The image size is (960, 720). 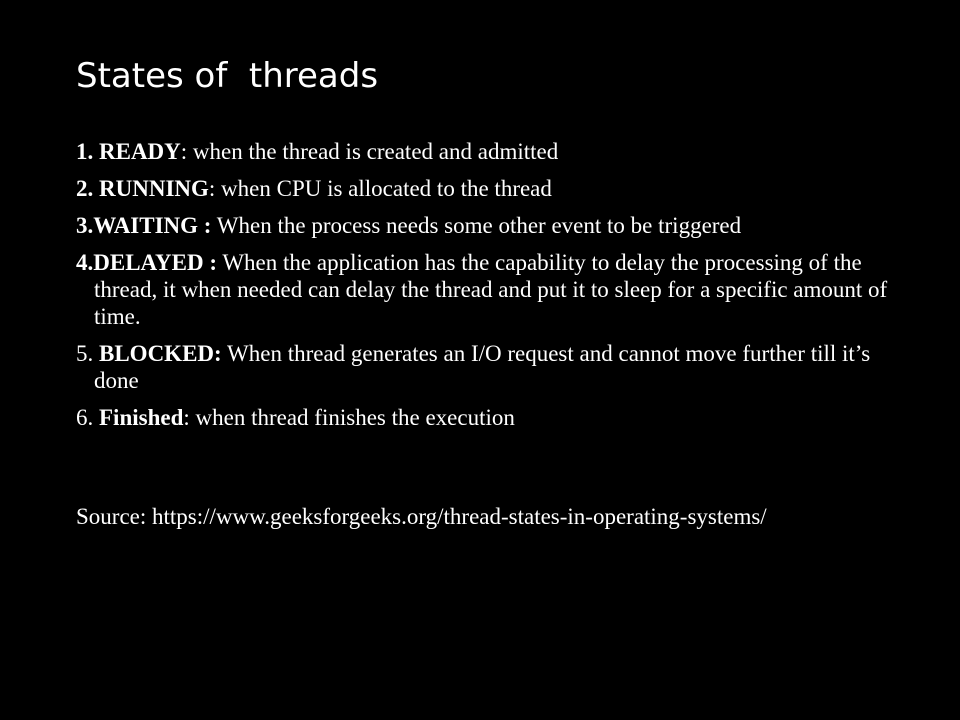 What do you see at coordinates (85, 262) in the screenshot?
I see `state-number: 4.` at bounding box center [85, 262].